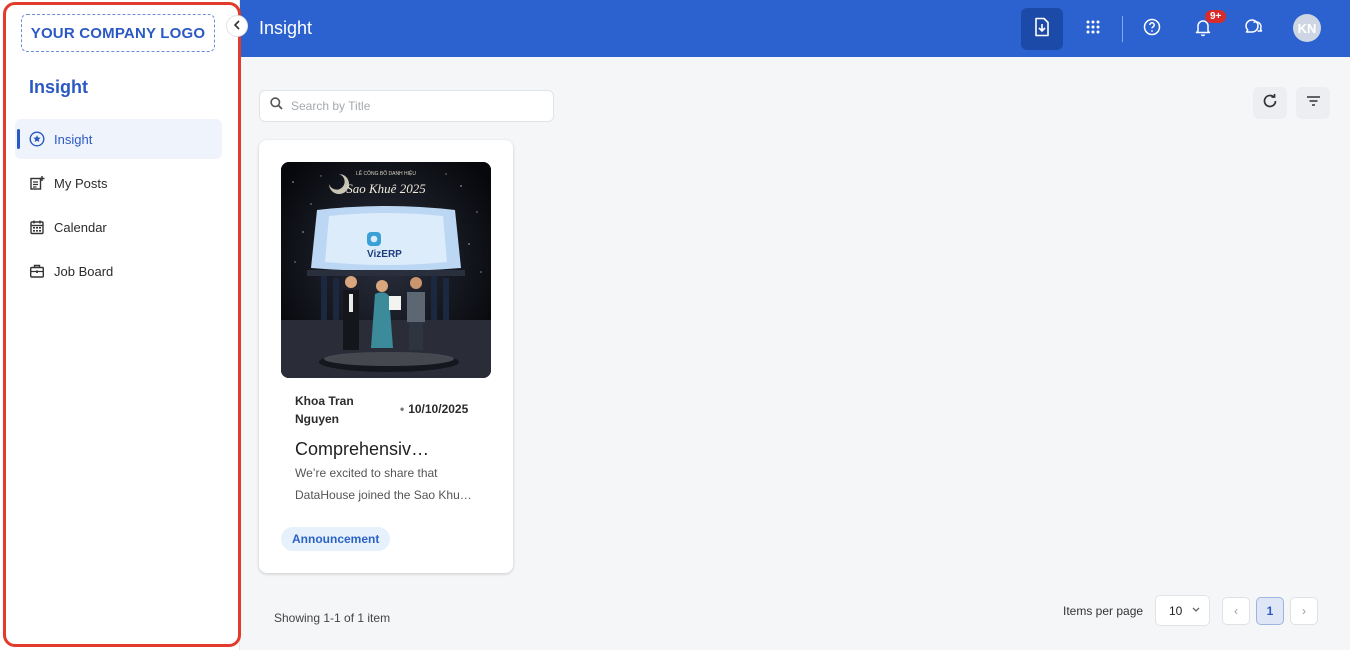 Image resolution: width=1350 pixels, height=650 pixels. I want to click on results-count: Showing 1-1 of 1 item, so click(332, 618).